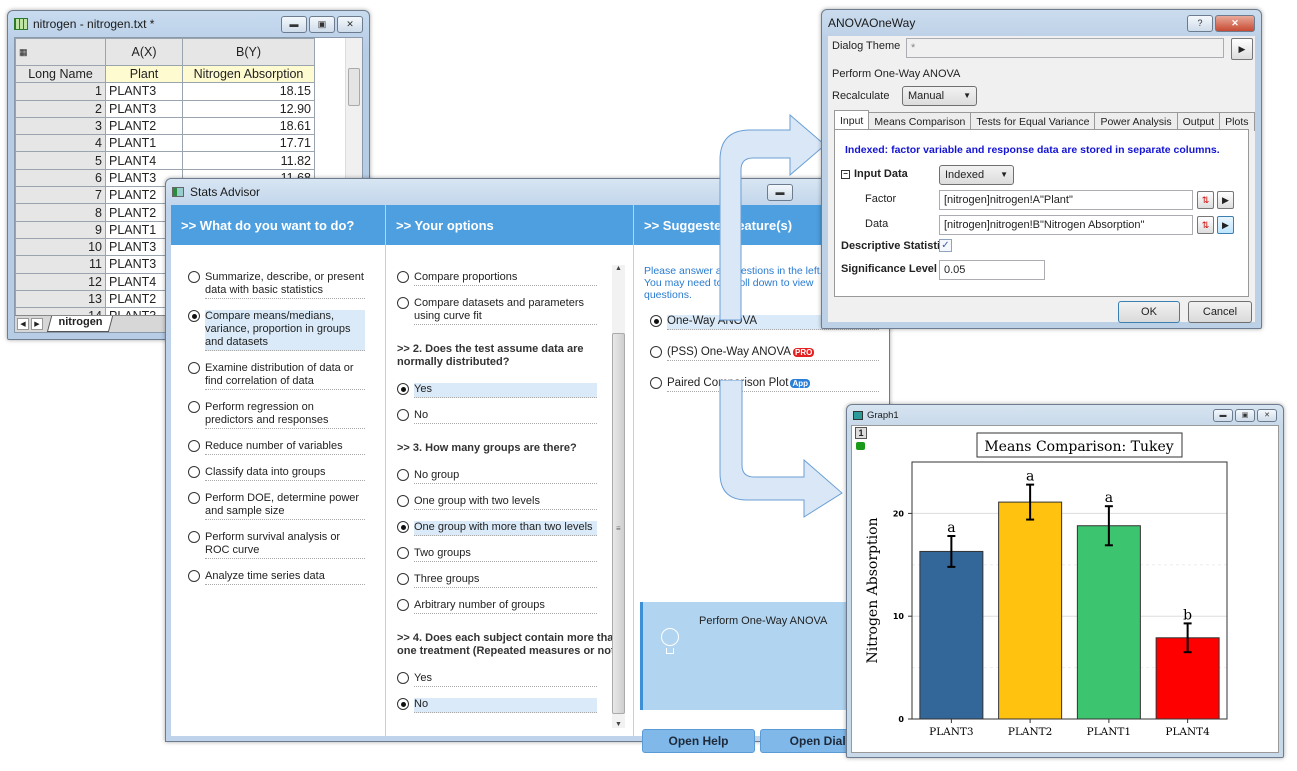  What do you see at coordinates (60, 264) in the screenshot?
I see `row-number: 11` at bounding box center [60, 264].